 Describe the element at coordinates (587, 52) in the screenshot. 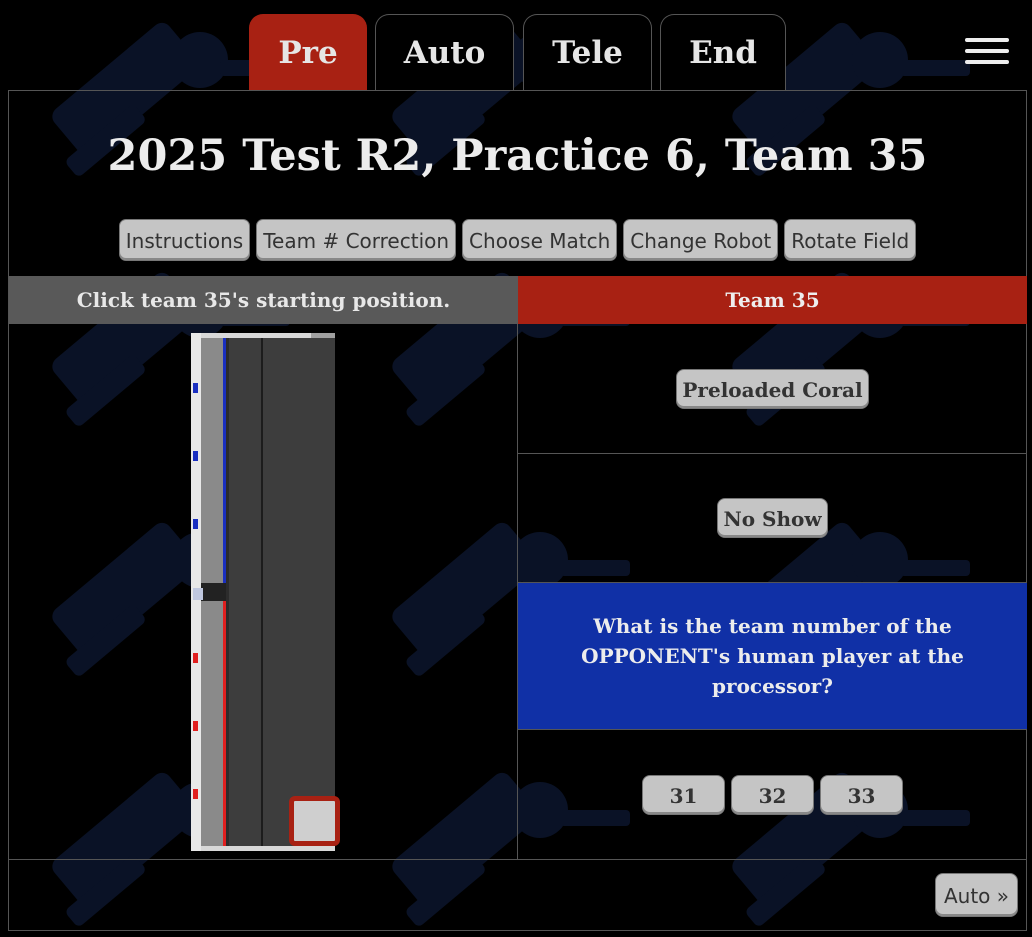

I see `tab-tele: Tele` at that location.